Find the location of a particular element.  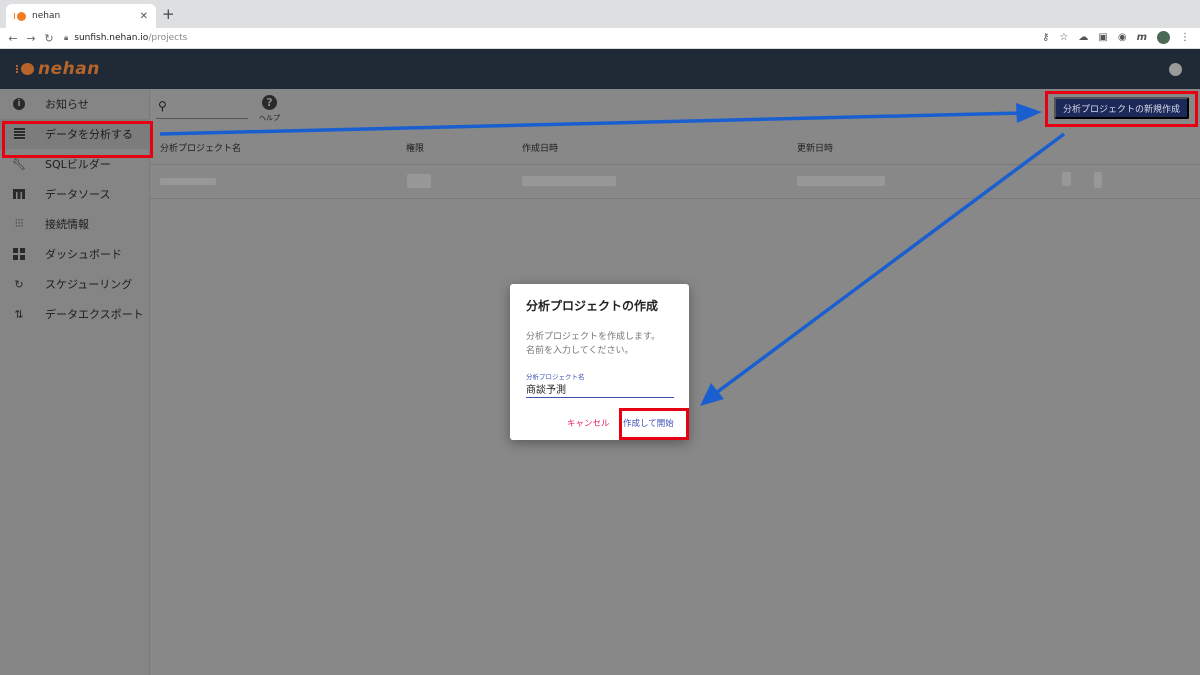

sidebar-item-dashboard: ダッシュボード is located at coordinates (74, 254).